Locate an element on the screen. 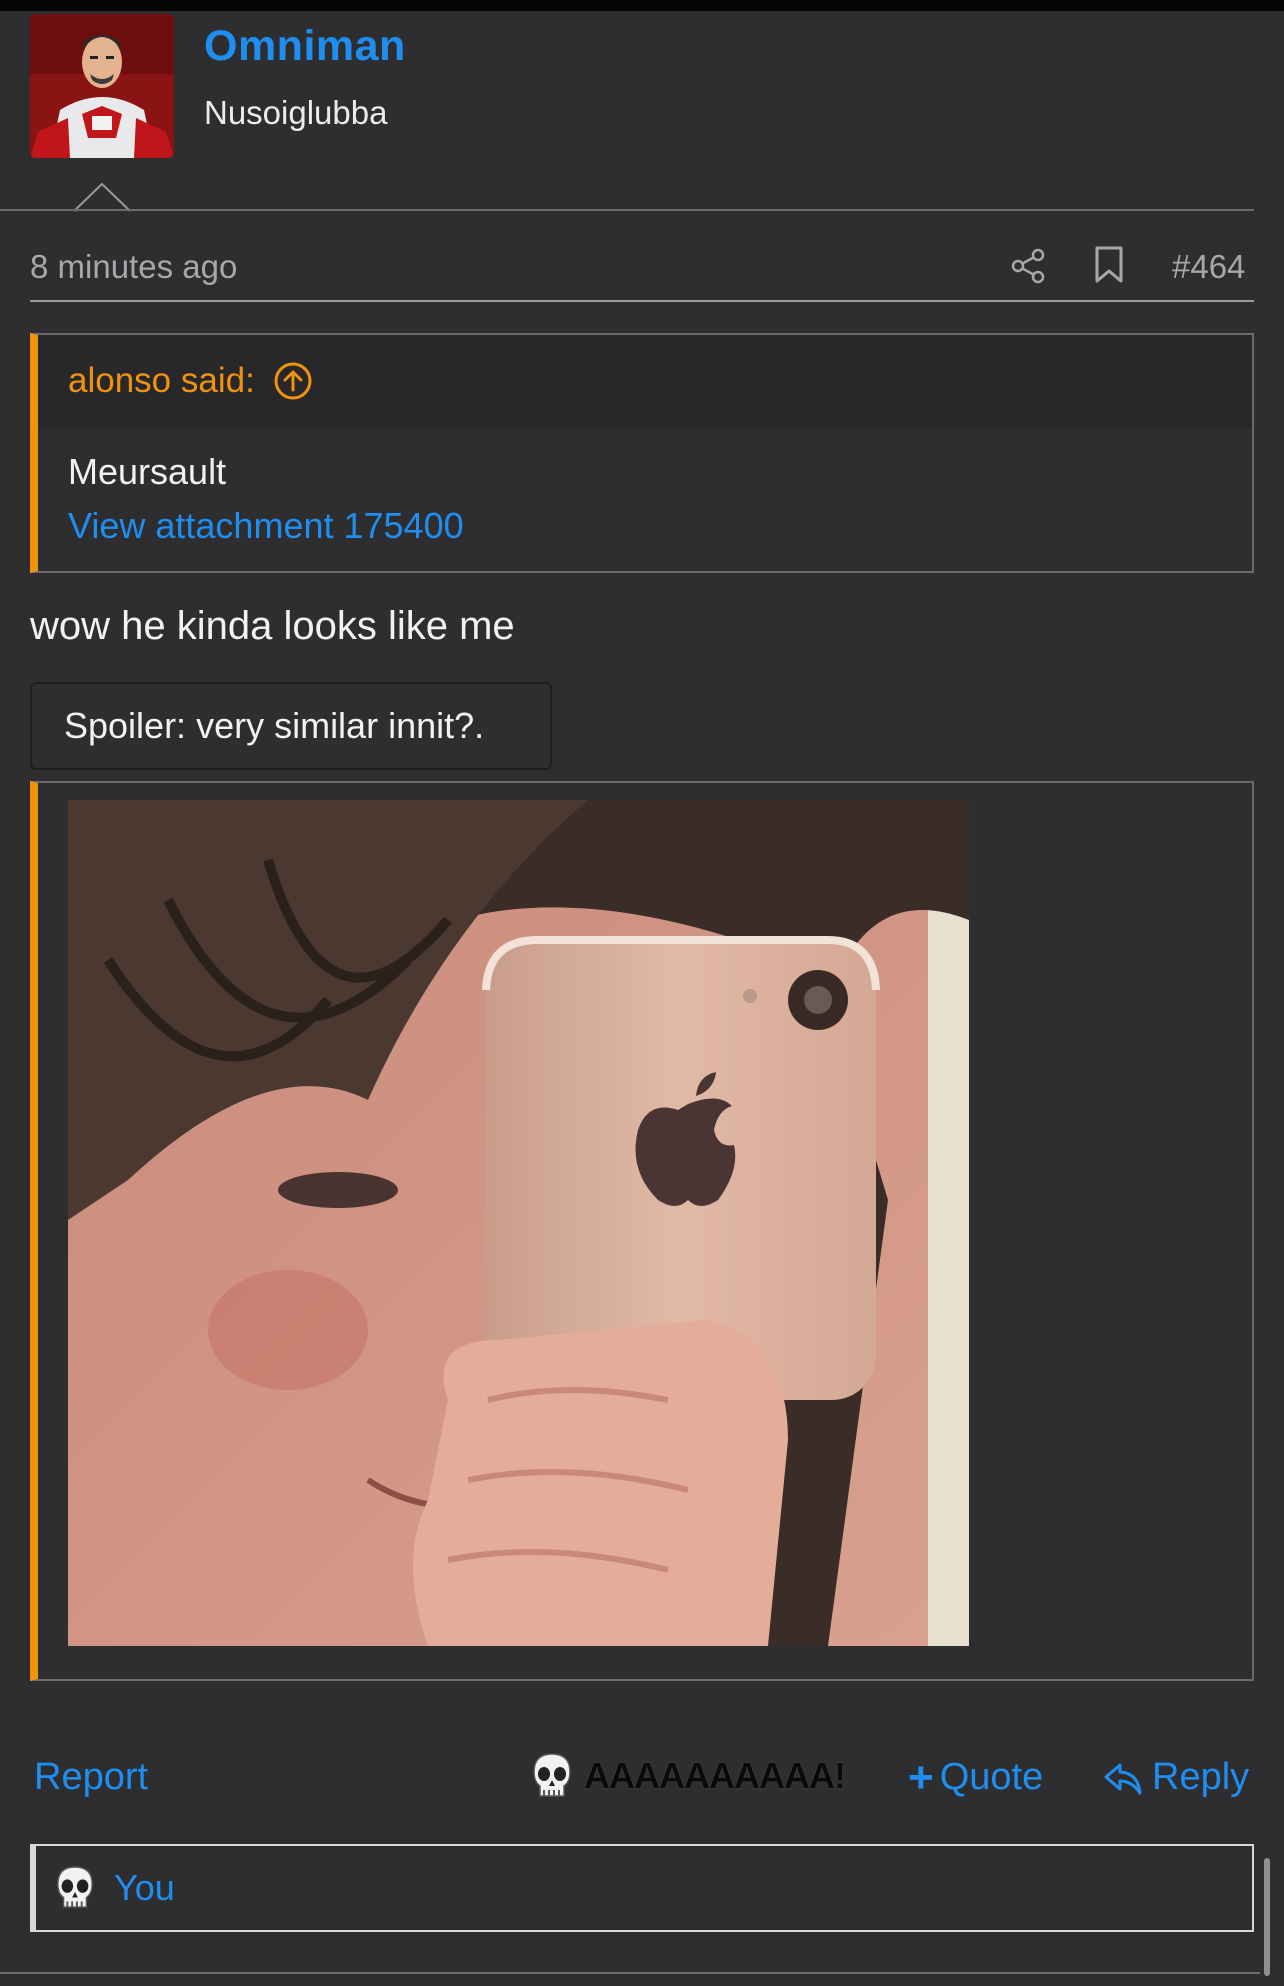 Image resolution: width=1284 pixels, height=1986 pixels. meta-divider is located at coordinates (642, 301).